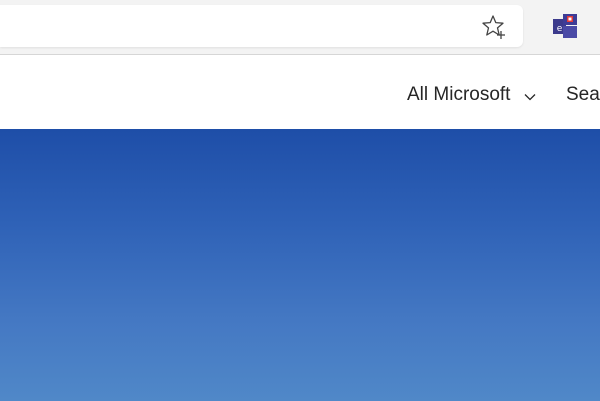 The image size is (600, 401). What do you see at coordinates (494, 27) in the screenshot?
I see `star-add-icon` at bounding box center [494, 27].